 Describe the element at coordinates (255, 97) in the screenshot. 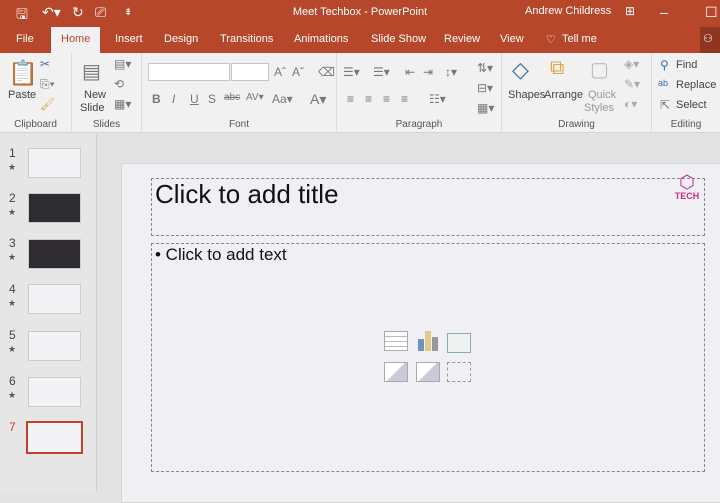

I see `character-spacing-icon: AV▾` at that location.